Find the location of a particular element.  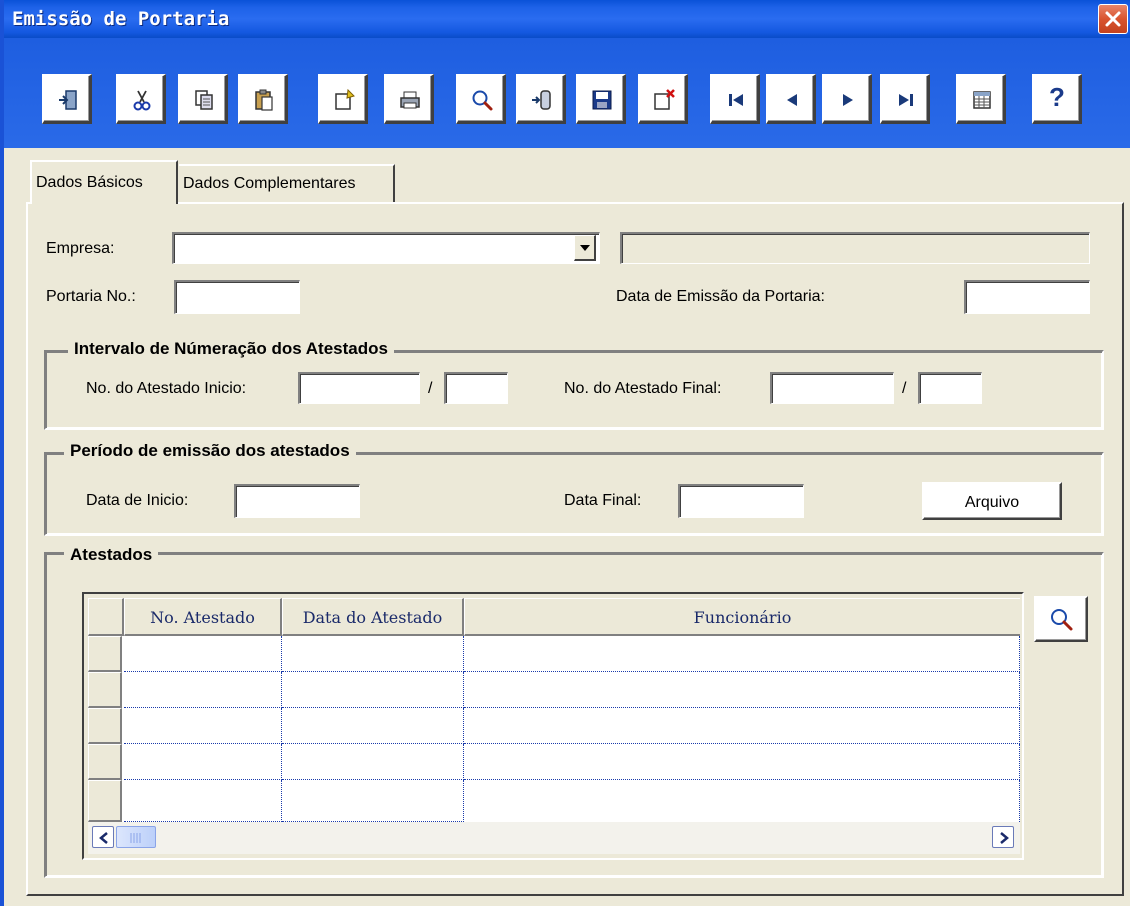

chevron-down-icon is located at coordinates (585, 248).